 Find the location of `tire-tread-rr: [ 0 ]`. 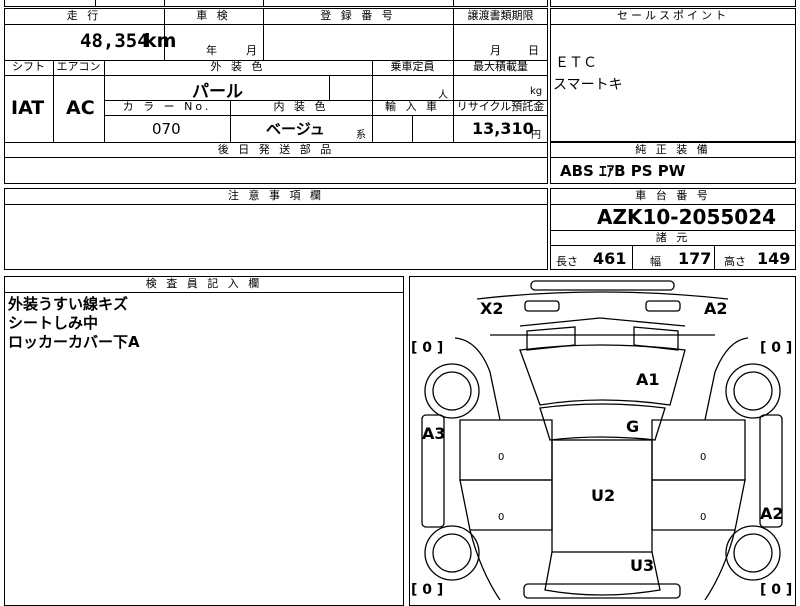

tire-tread-rr: [ 0 ] is located at coordinates (776, 590).